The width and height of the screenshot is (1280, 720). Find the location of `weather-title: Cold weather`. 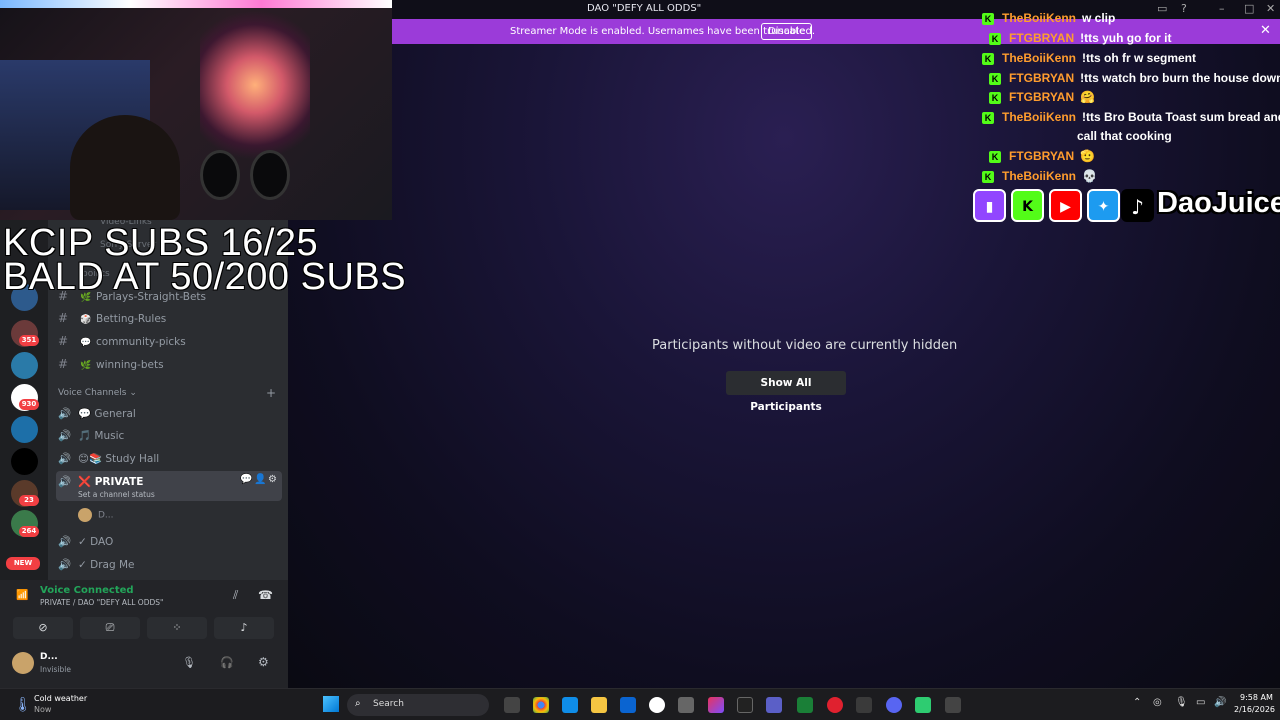

weather-title: Cold weather is located at coordinates (60, 698).